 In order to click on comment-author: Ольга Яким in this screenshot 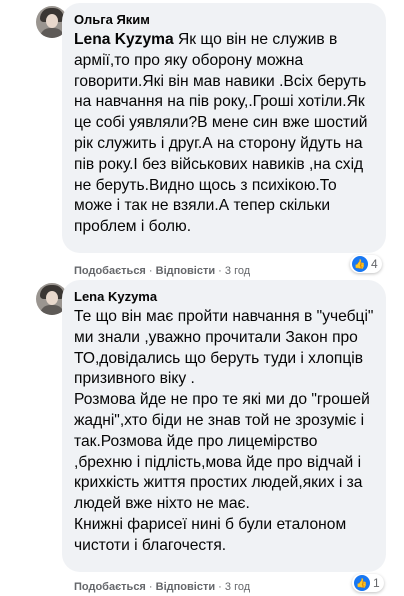, I will do `click(224, 19)`.